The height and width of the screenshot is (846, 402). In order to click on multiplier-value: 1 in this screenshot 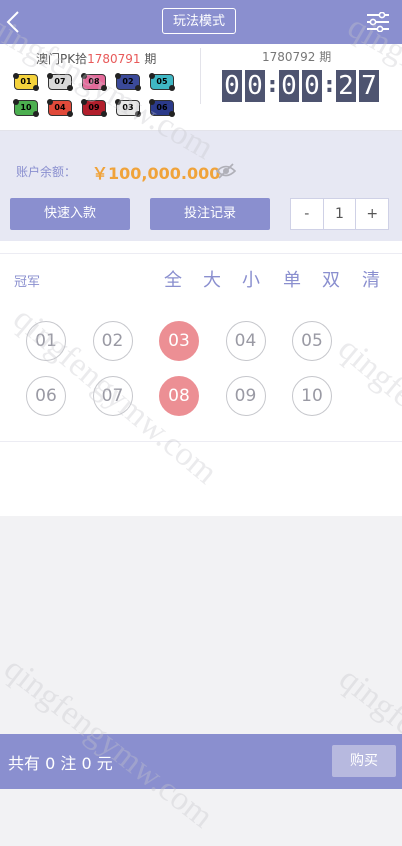, I will do `click(339, 214)`.